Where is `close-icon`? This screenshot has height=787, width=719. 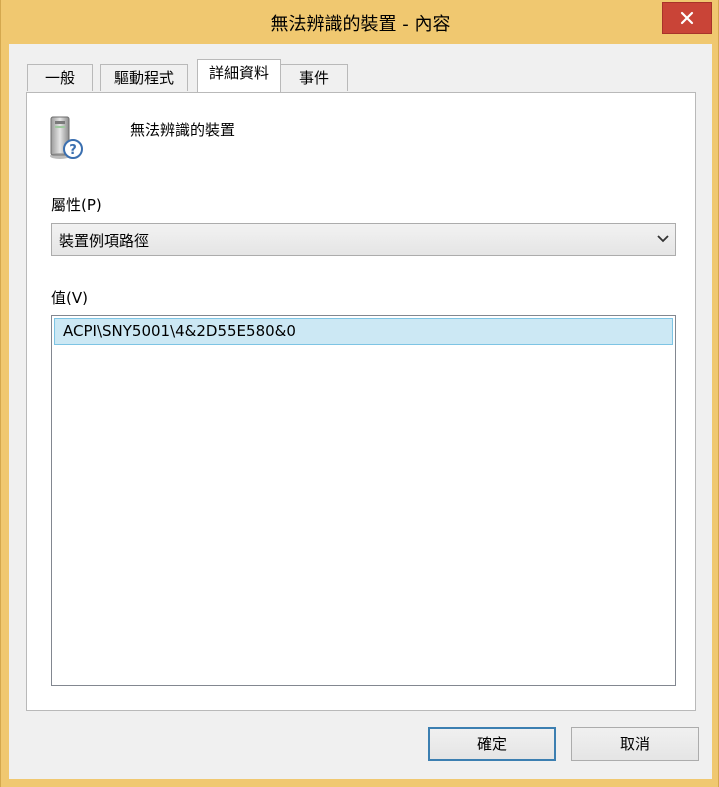
close-icon is located at coordinates (687, 18).